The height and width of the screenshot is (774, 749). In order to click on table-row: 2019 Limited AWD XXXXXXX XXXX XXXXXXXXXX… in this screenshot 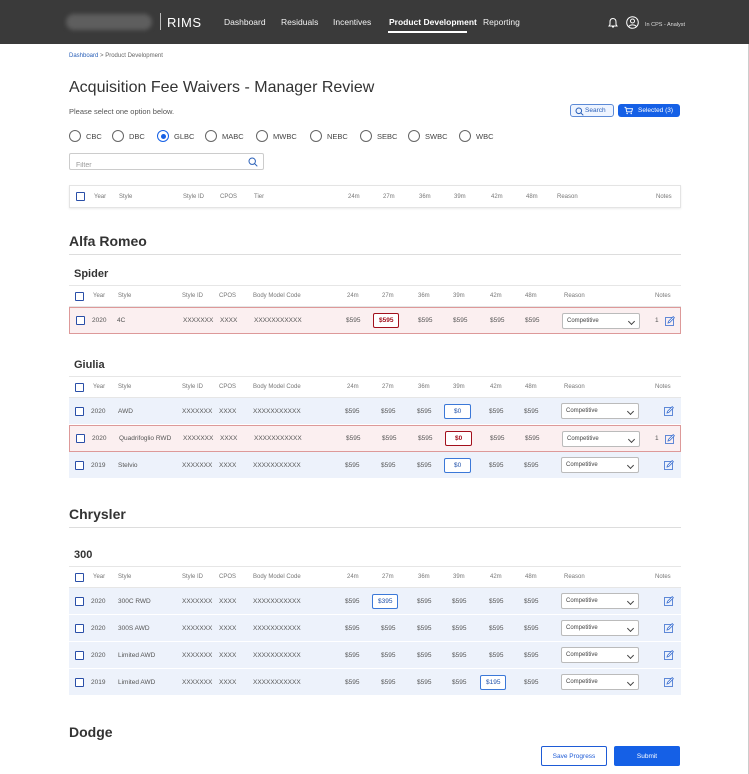, I will do `click(375, 682)`.